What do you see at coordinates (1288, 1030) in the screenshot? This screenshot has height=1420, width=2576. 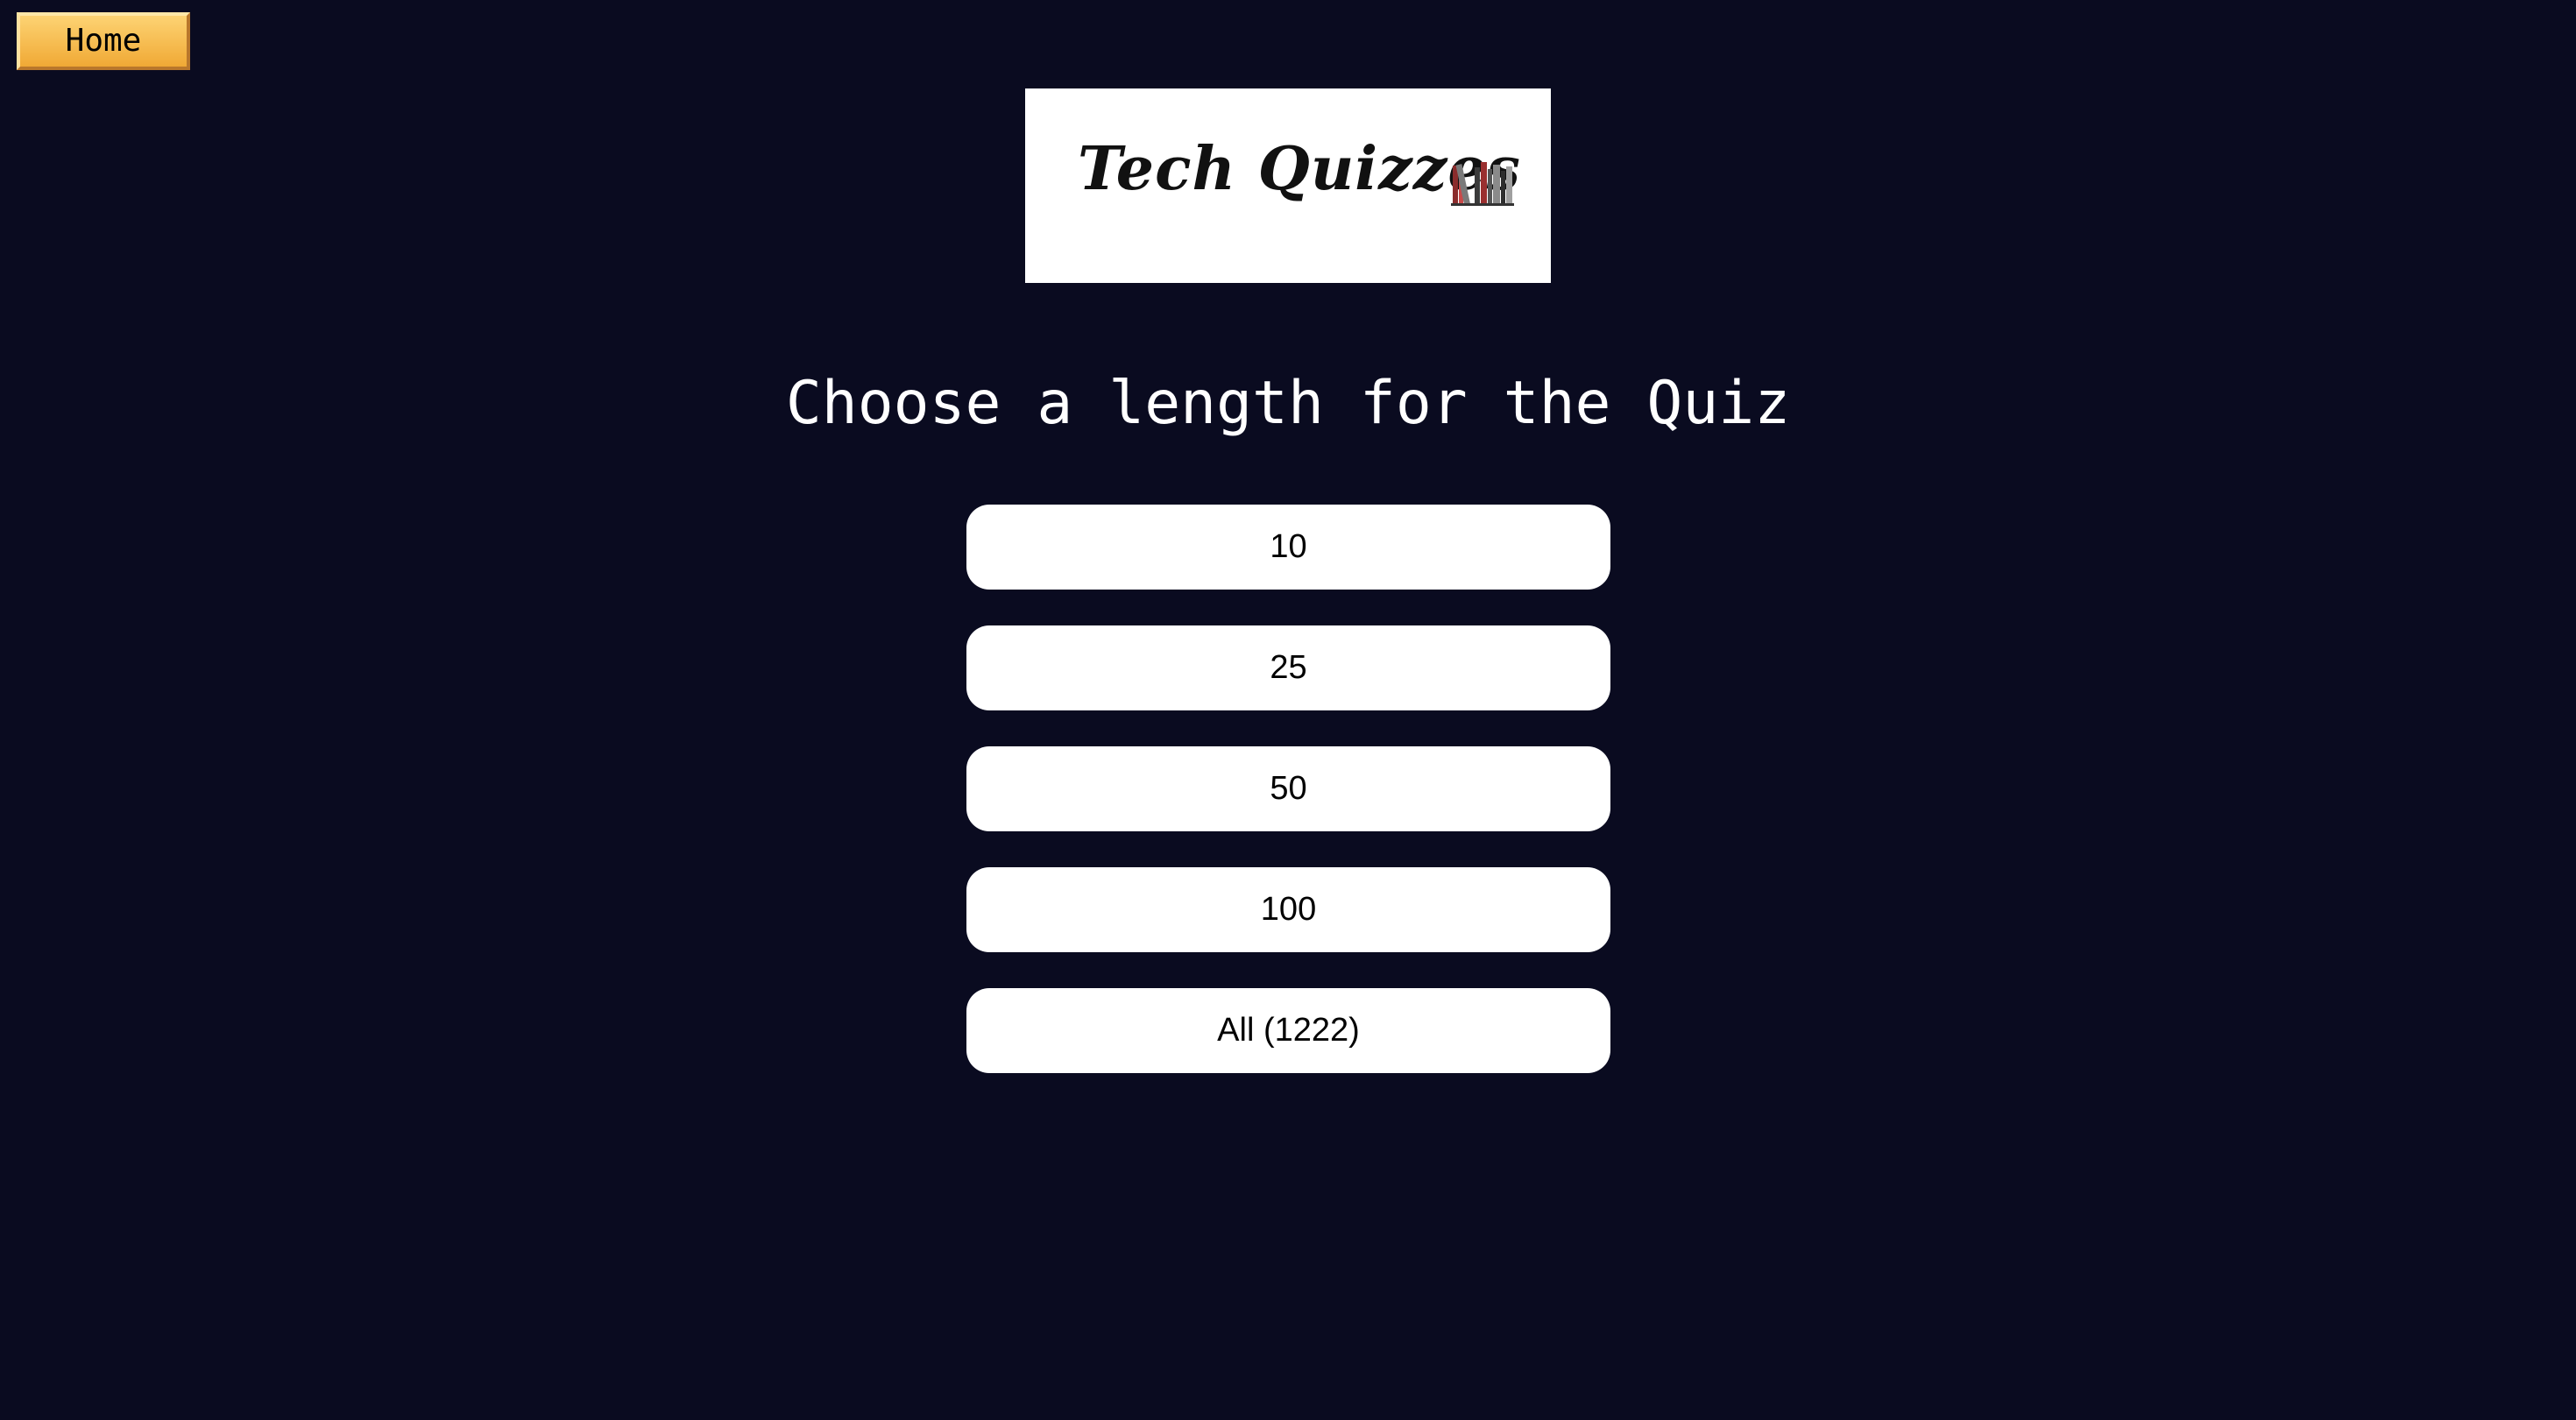 I see `length-option-all-button: All (1222)` at bounding box center [1288, 1030].